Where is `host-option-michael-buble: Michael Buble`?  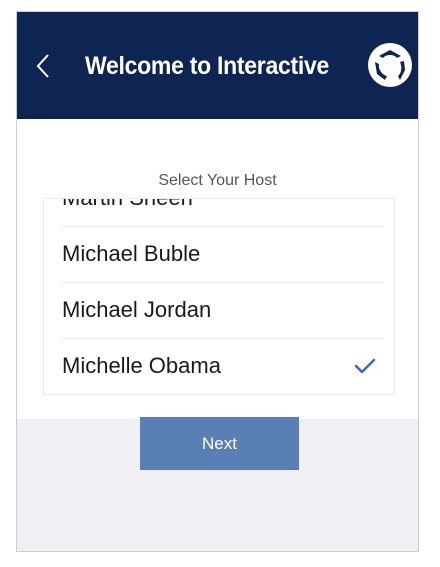 host-option-michael-buble: Michael Buble is located at coordinates (219, 255).